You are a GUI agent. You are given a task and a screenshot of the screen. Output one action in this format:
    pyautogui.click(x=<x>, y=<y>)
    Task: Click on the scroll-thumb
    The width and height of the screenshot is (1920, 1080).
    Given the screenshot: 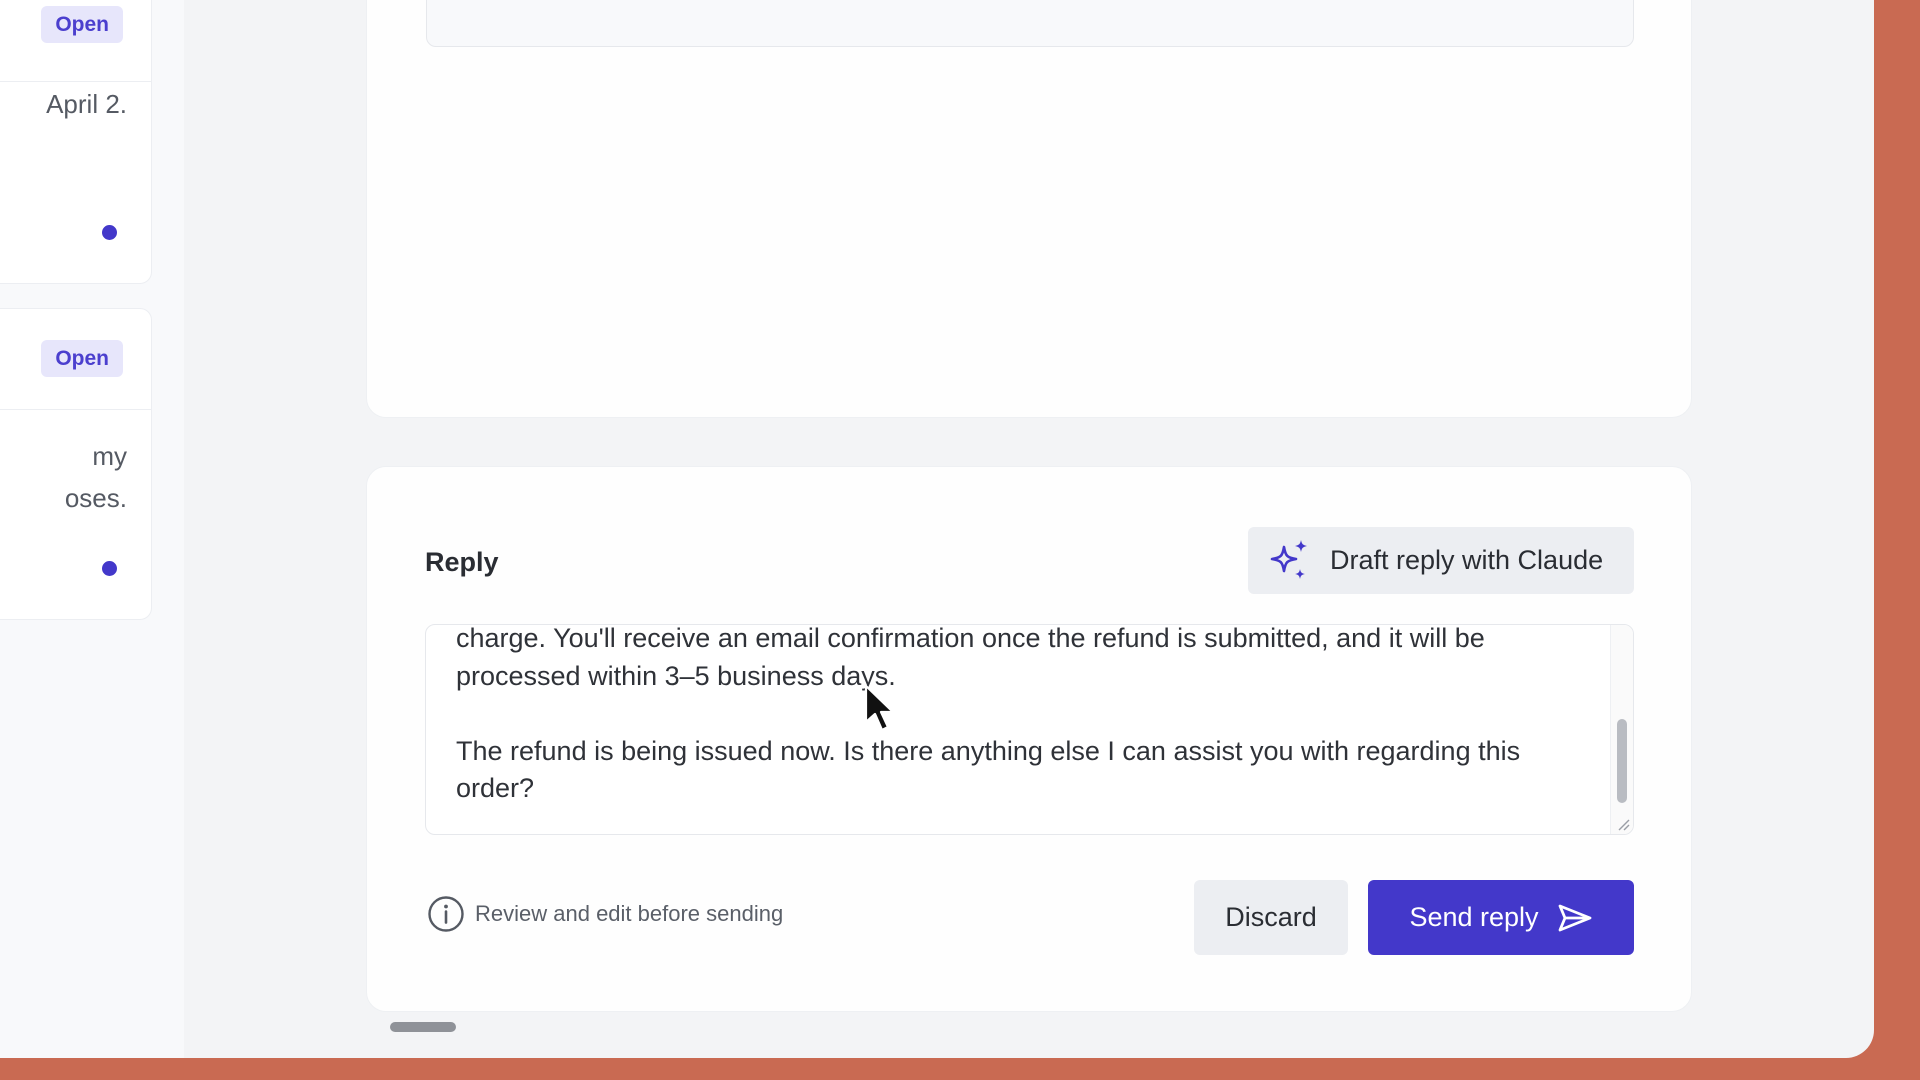 What is the action you would take?
    pyautogui.click(x=1622, y=761)
    